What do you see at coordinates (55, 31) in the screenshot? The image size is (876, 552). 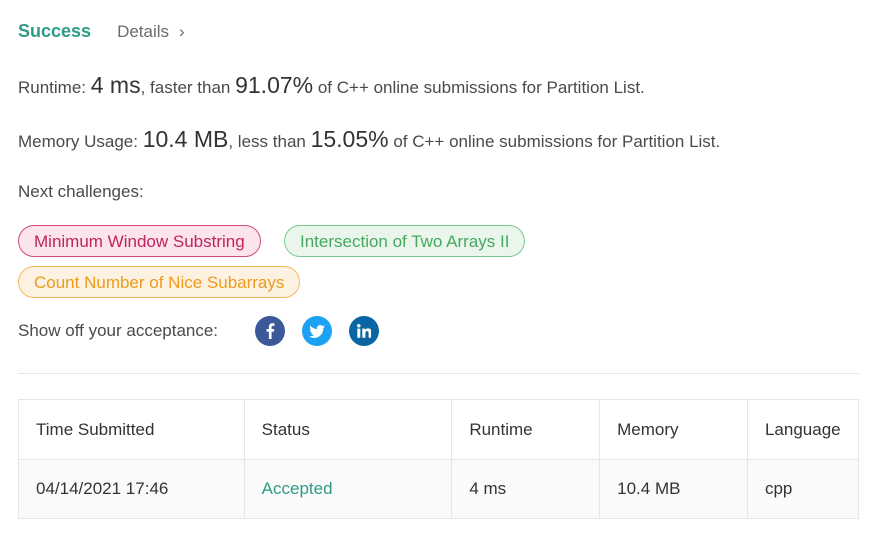 I see `success-title: Success` at bounding box center [55, 31].